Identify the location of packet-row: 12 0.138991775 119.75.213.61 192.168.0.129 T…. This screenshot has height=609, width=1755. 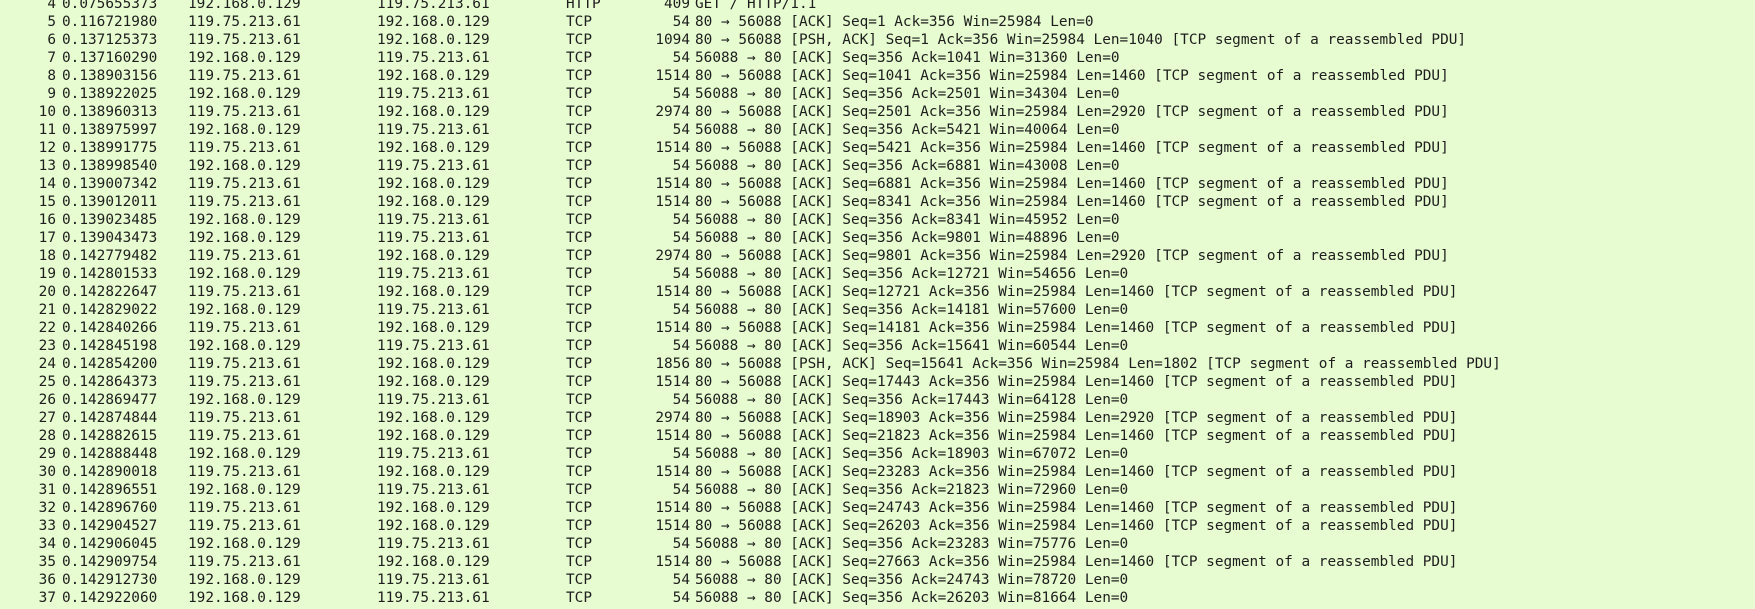
(877, 148).